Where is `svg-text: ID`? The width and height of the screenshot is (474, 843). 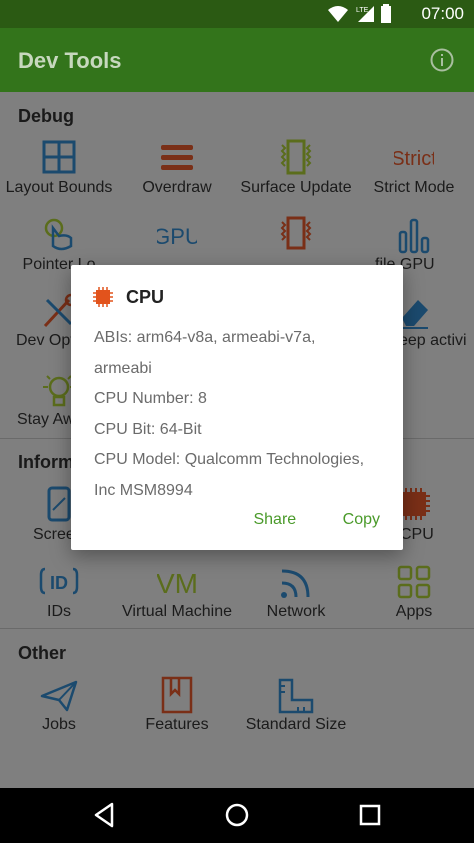 svg-text: ID is located at coordinates (59, 583).